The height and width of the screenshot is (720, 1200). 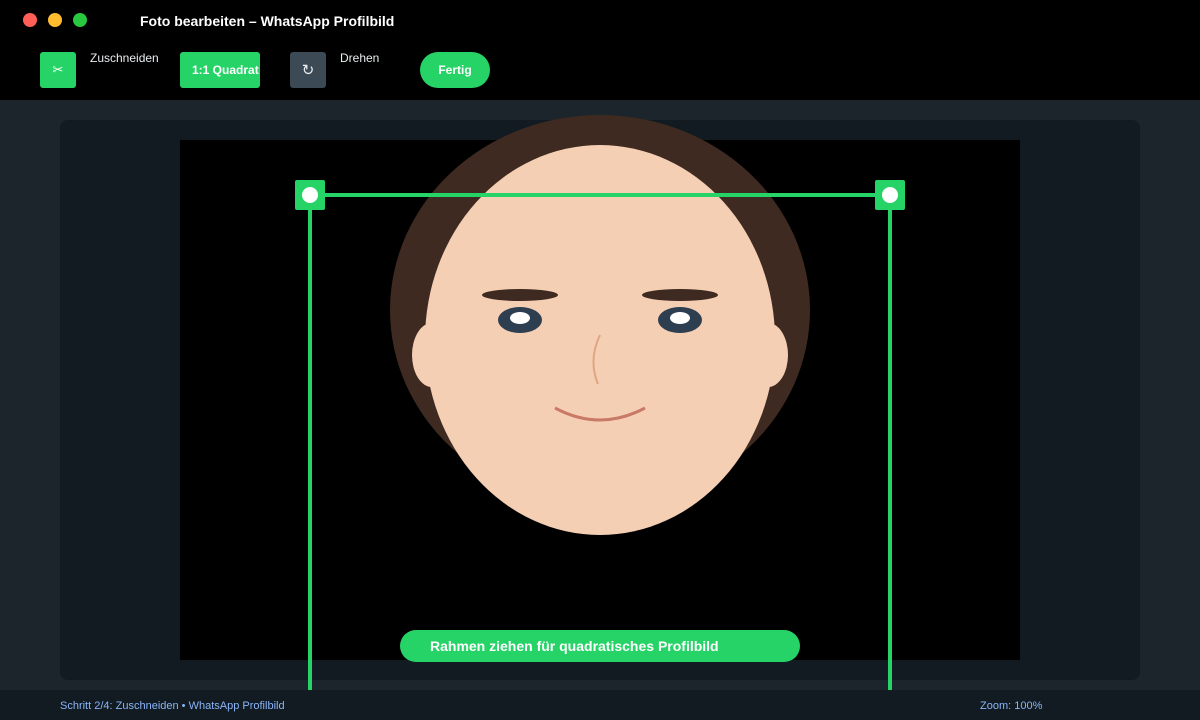 I want to click on close-window-button, so click(x=30, y=20).